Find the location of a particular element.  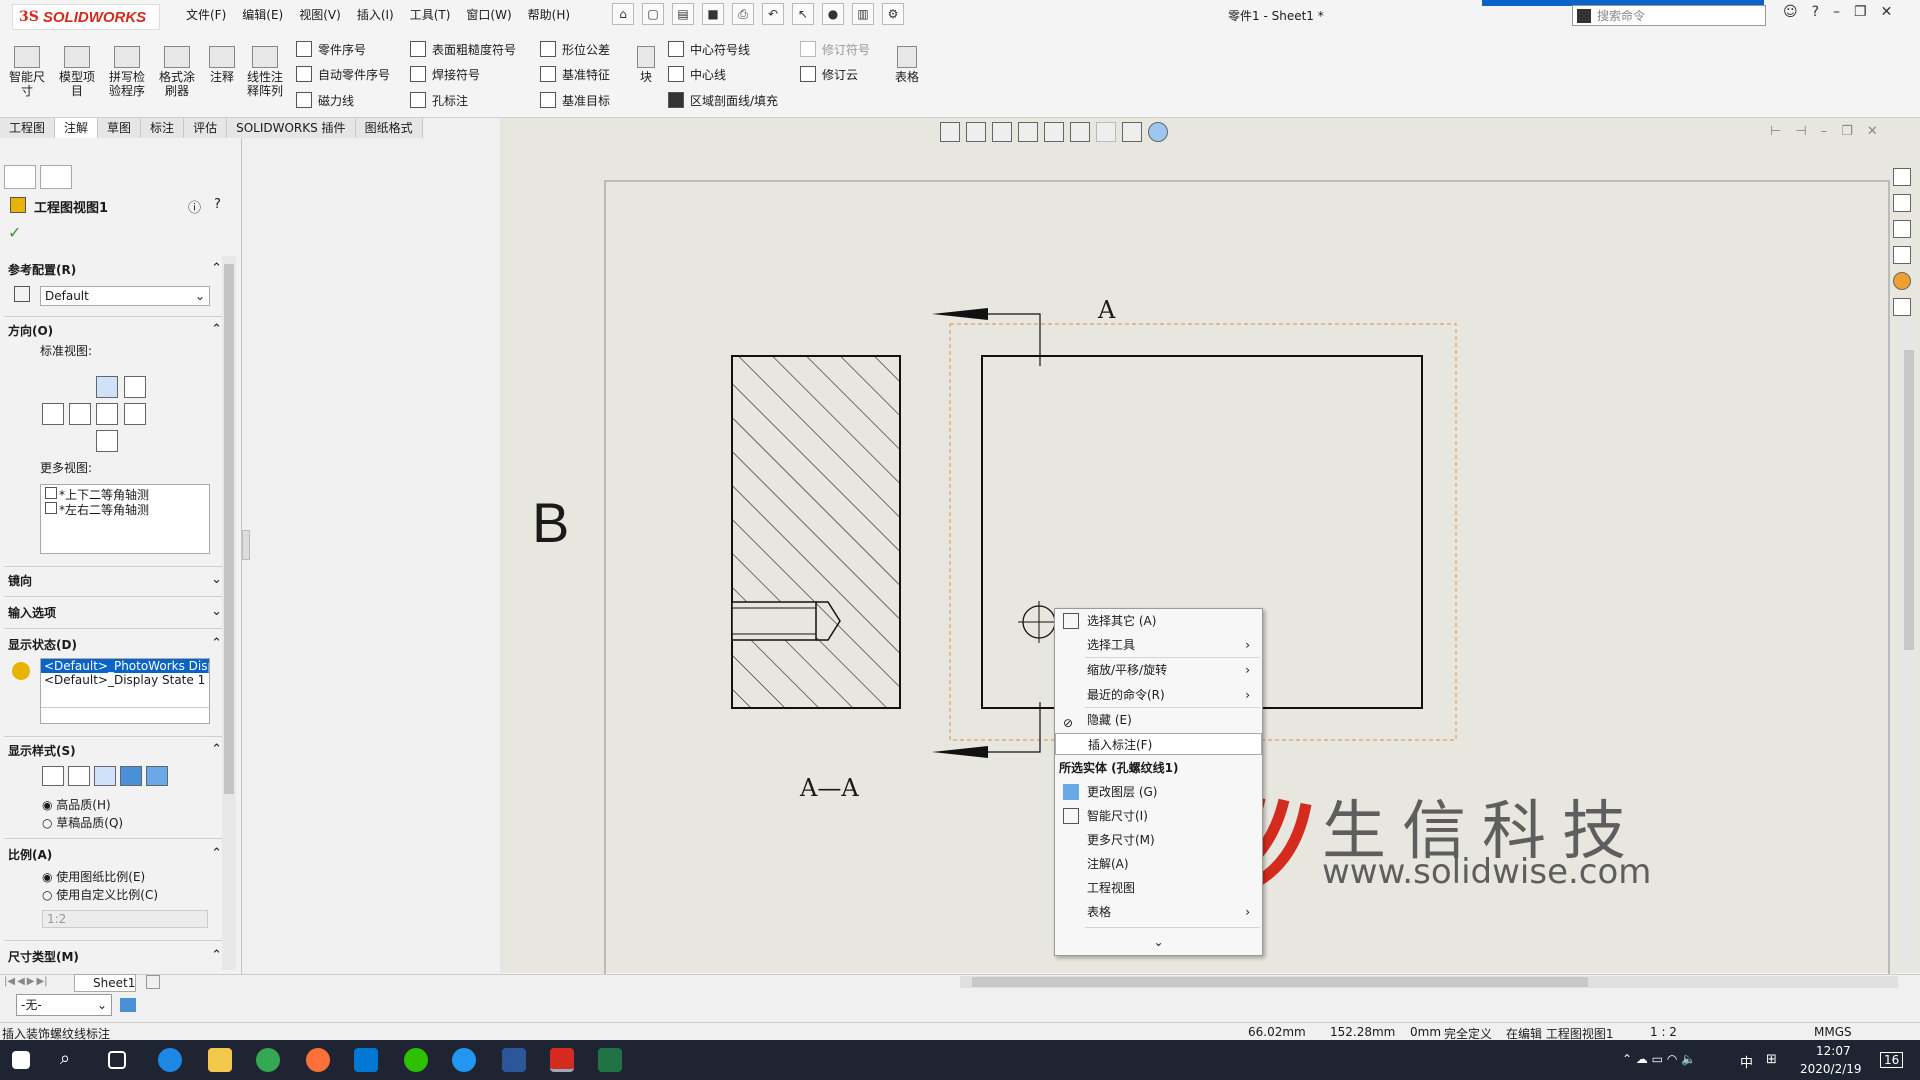

menu-item-more-dimensions: 更多尺寸(M) is located at coordinates (1158, 840).